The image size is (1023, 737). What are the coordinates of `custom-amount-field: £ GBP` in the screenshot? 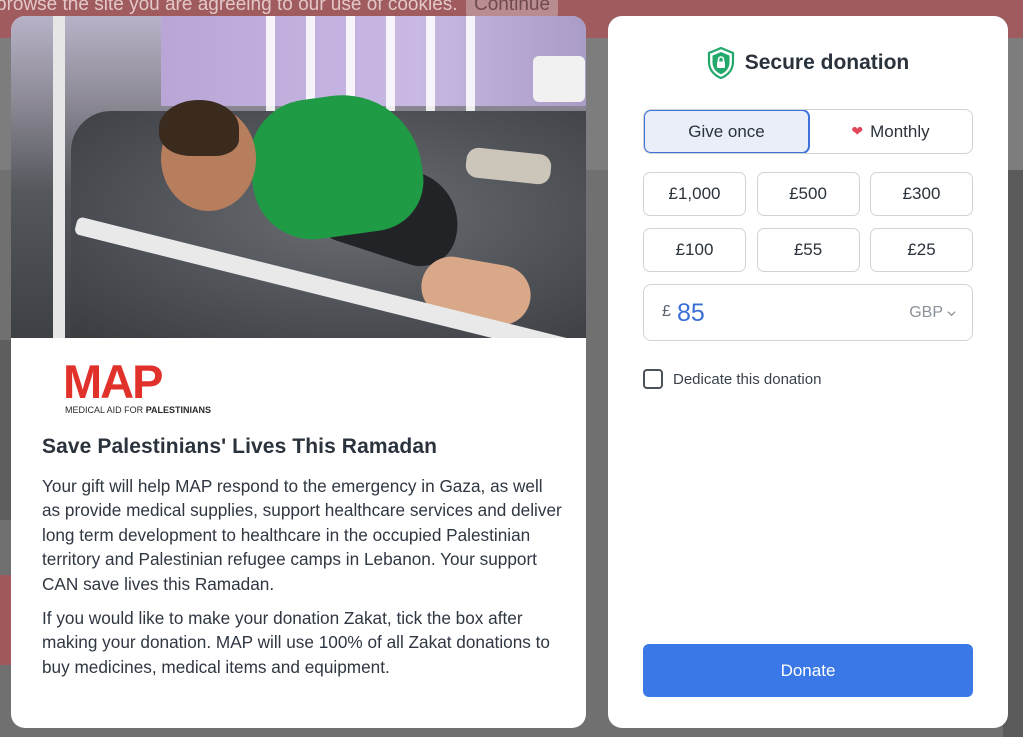 It's located at (808, 312).